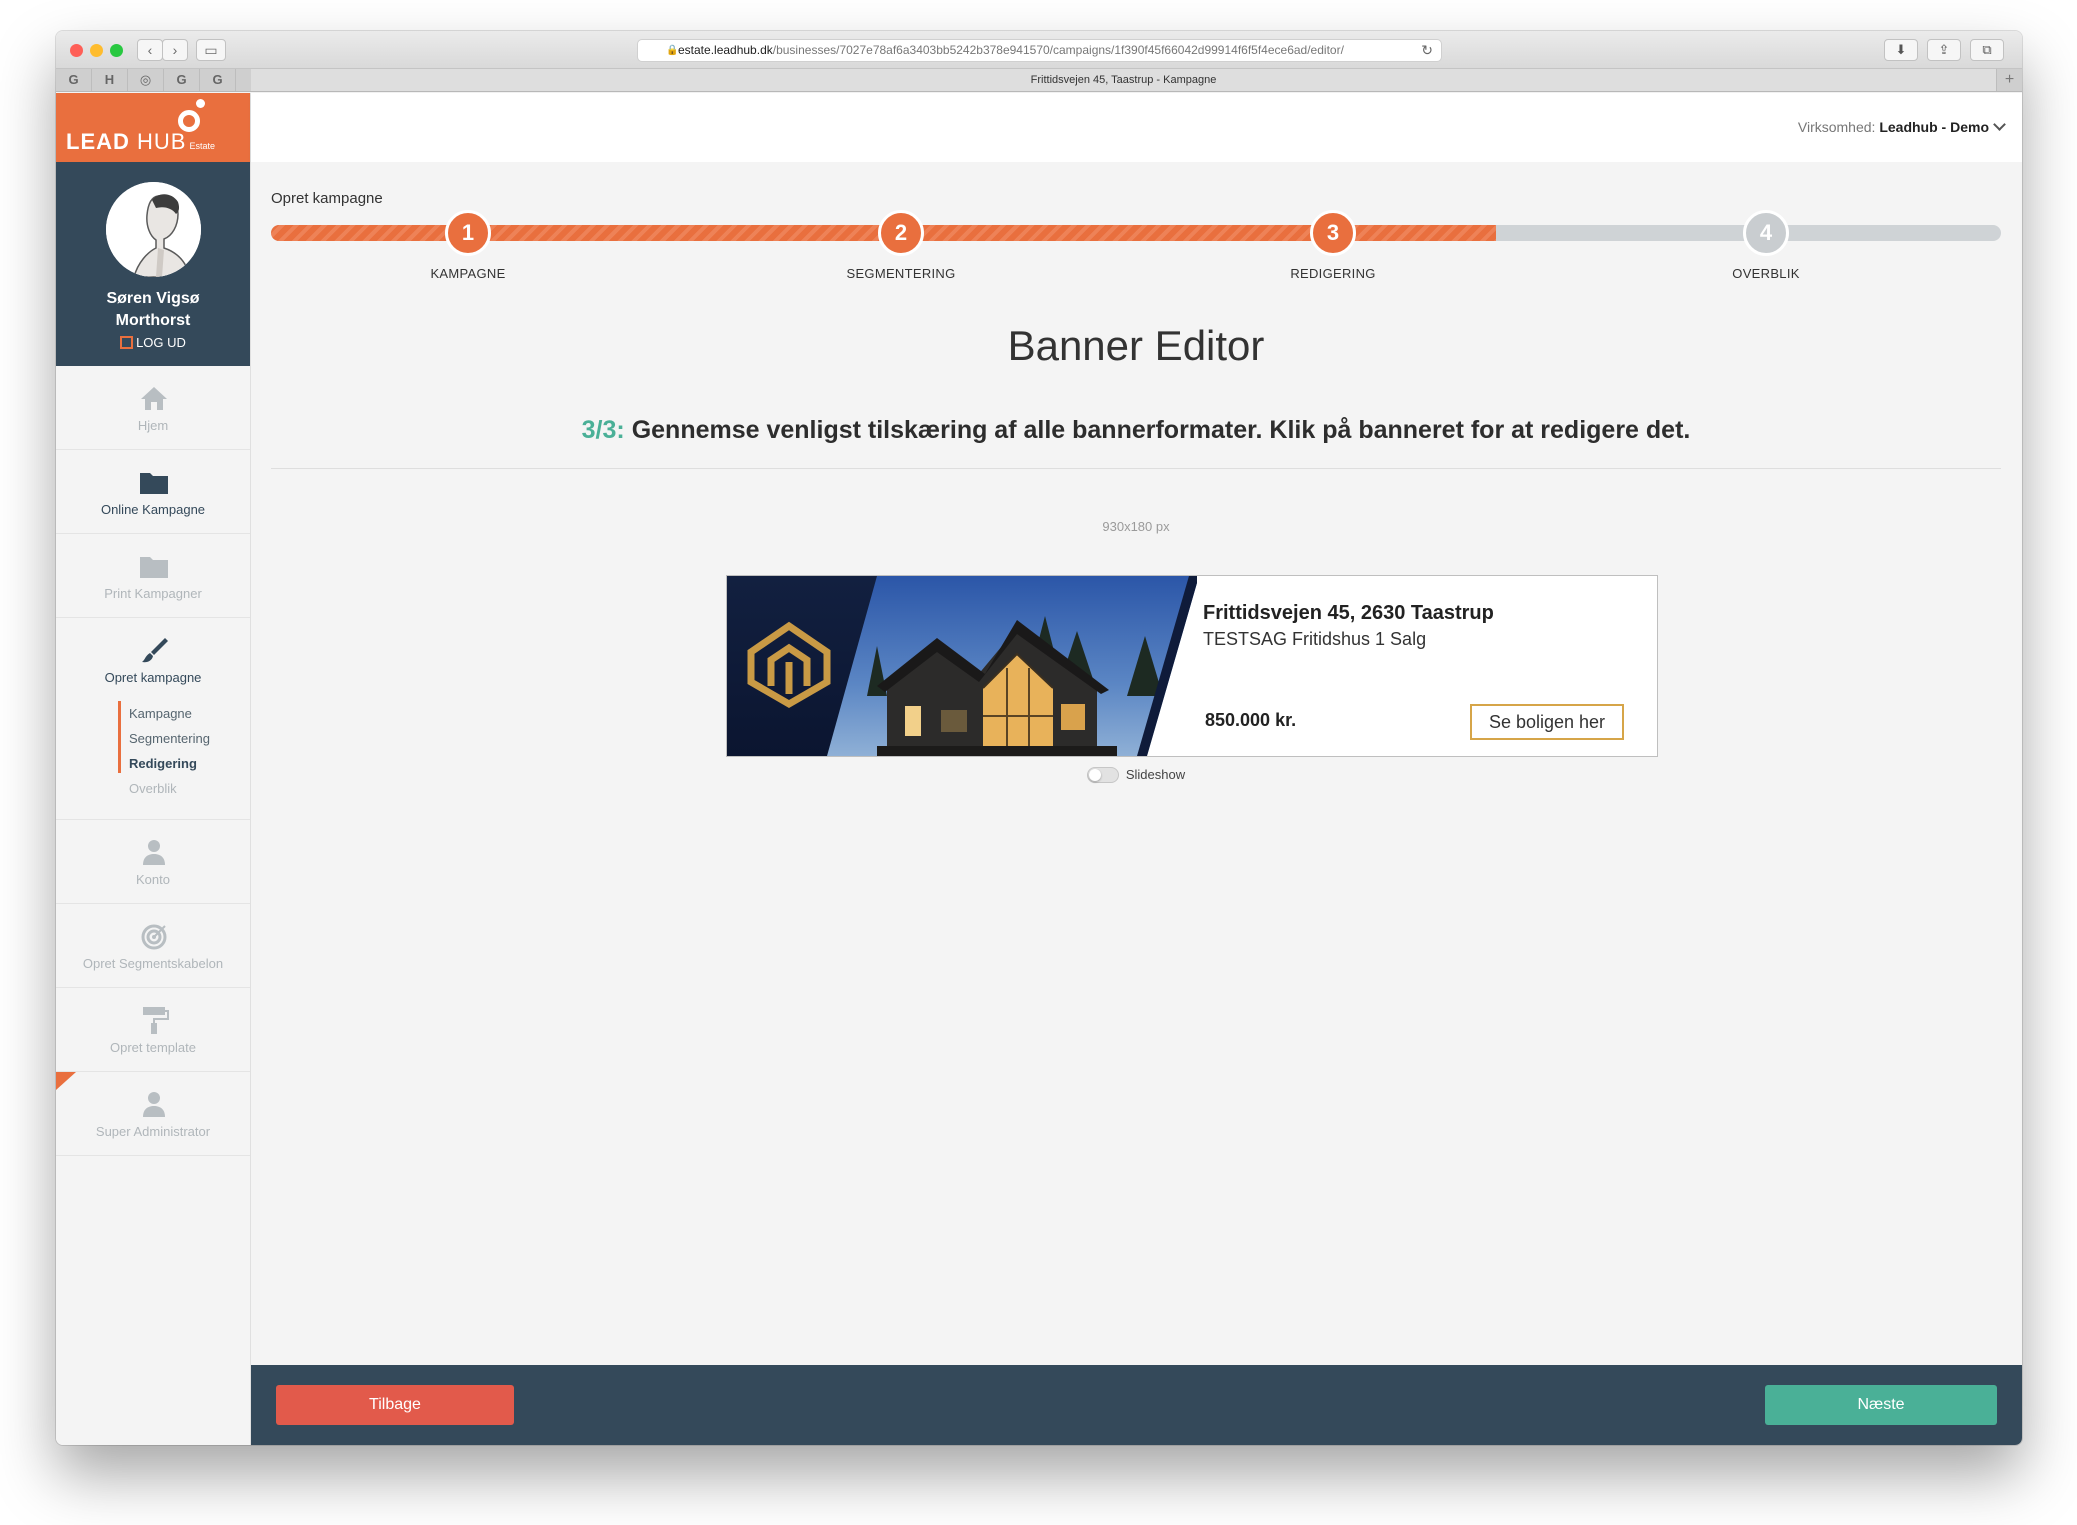  I want to click on brush-icon, so click(155, 650).